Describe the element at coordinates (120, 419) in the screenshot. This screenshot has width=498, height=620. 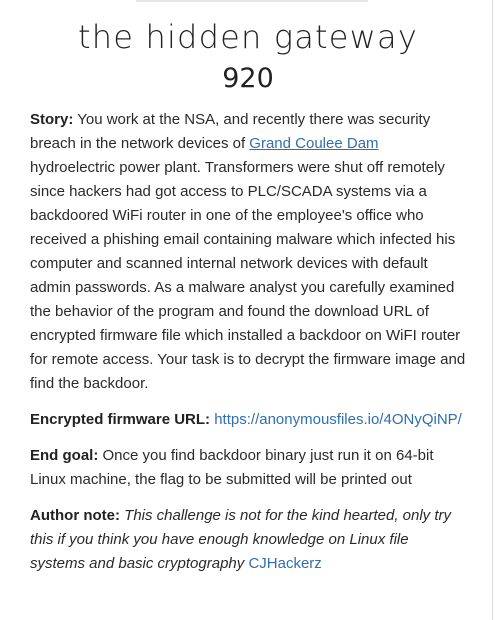
I see `firmware-label: Encrypted firmware URL:` at that location.